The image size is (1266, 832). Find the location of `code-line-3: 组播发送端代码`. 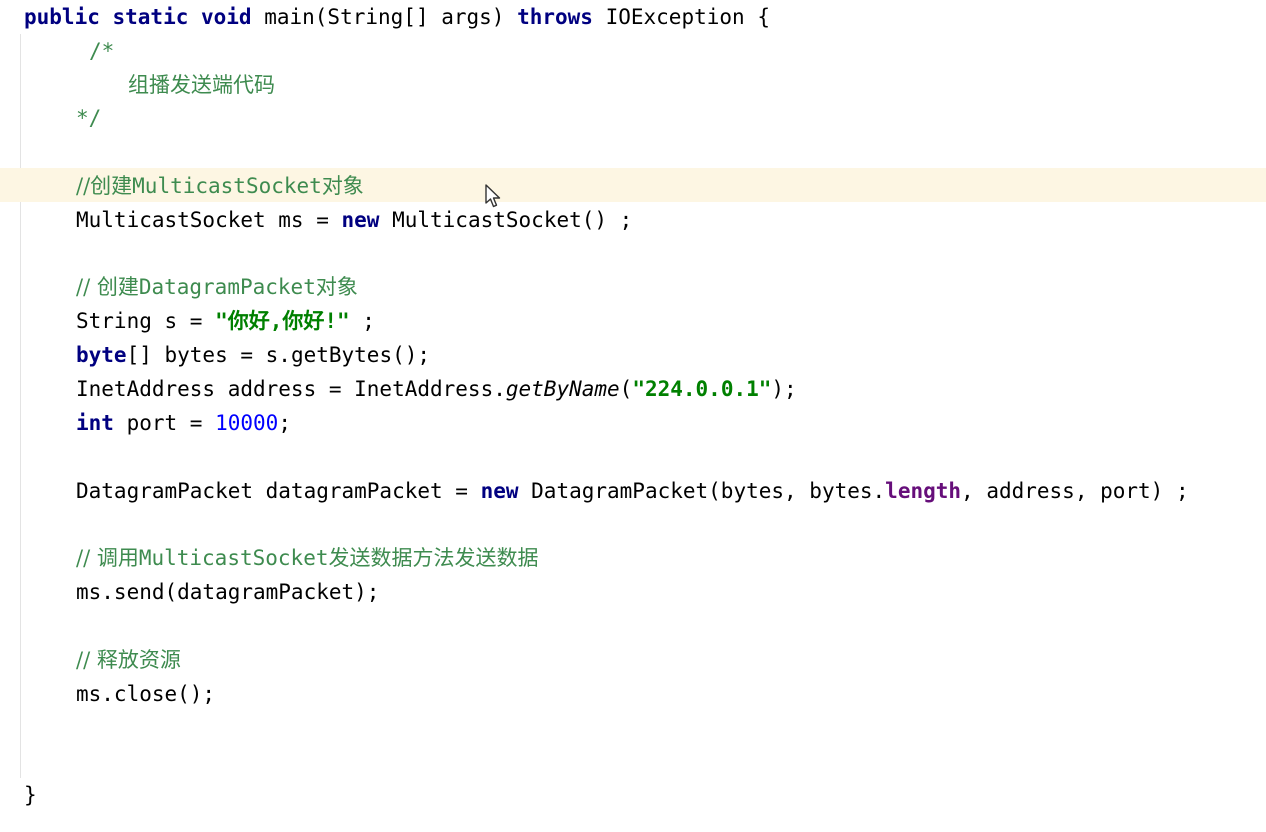

code-line-3: 组播发送端代码 is located at coordinates (201, 85).